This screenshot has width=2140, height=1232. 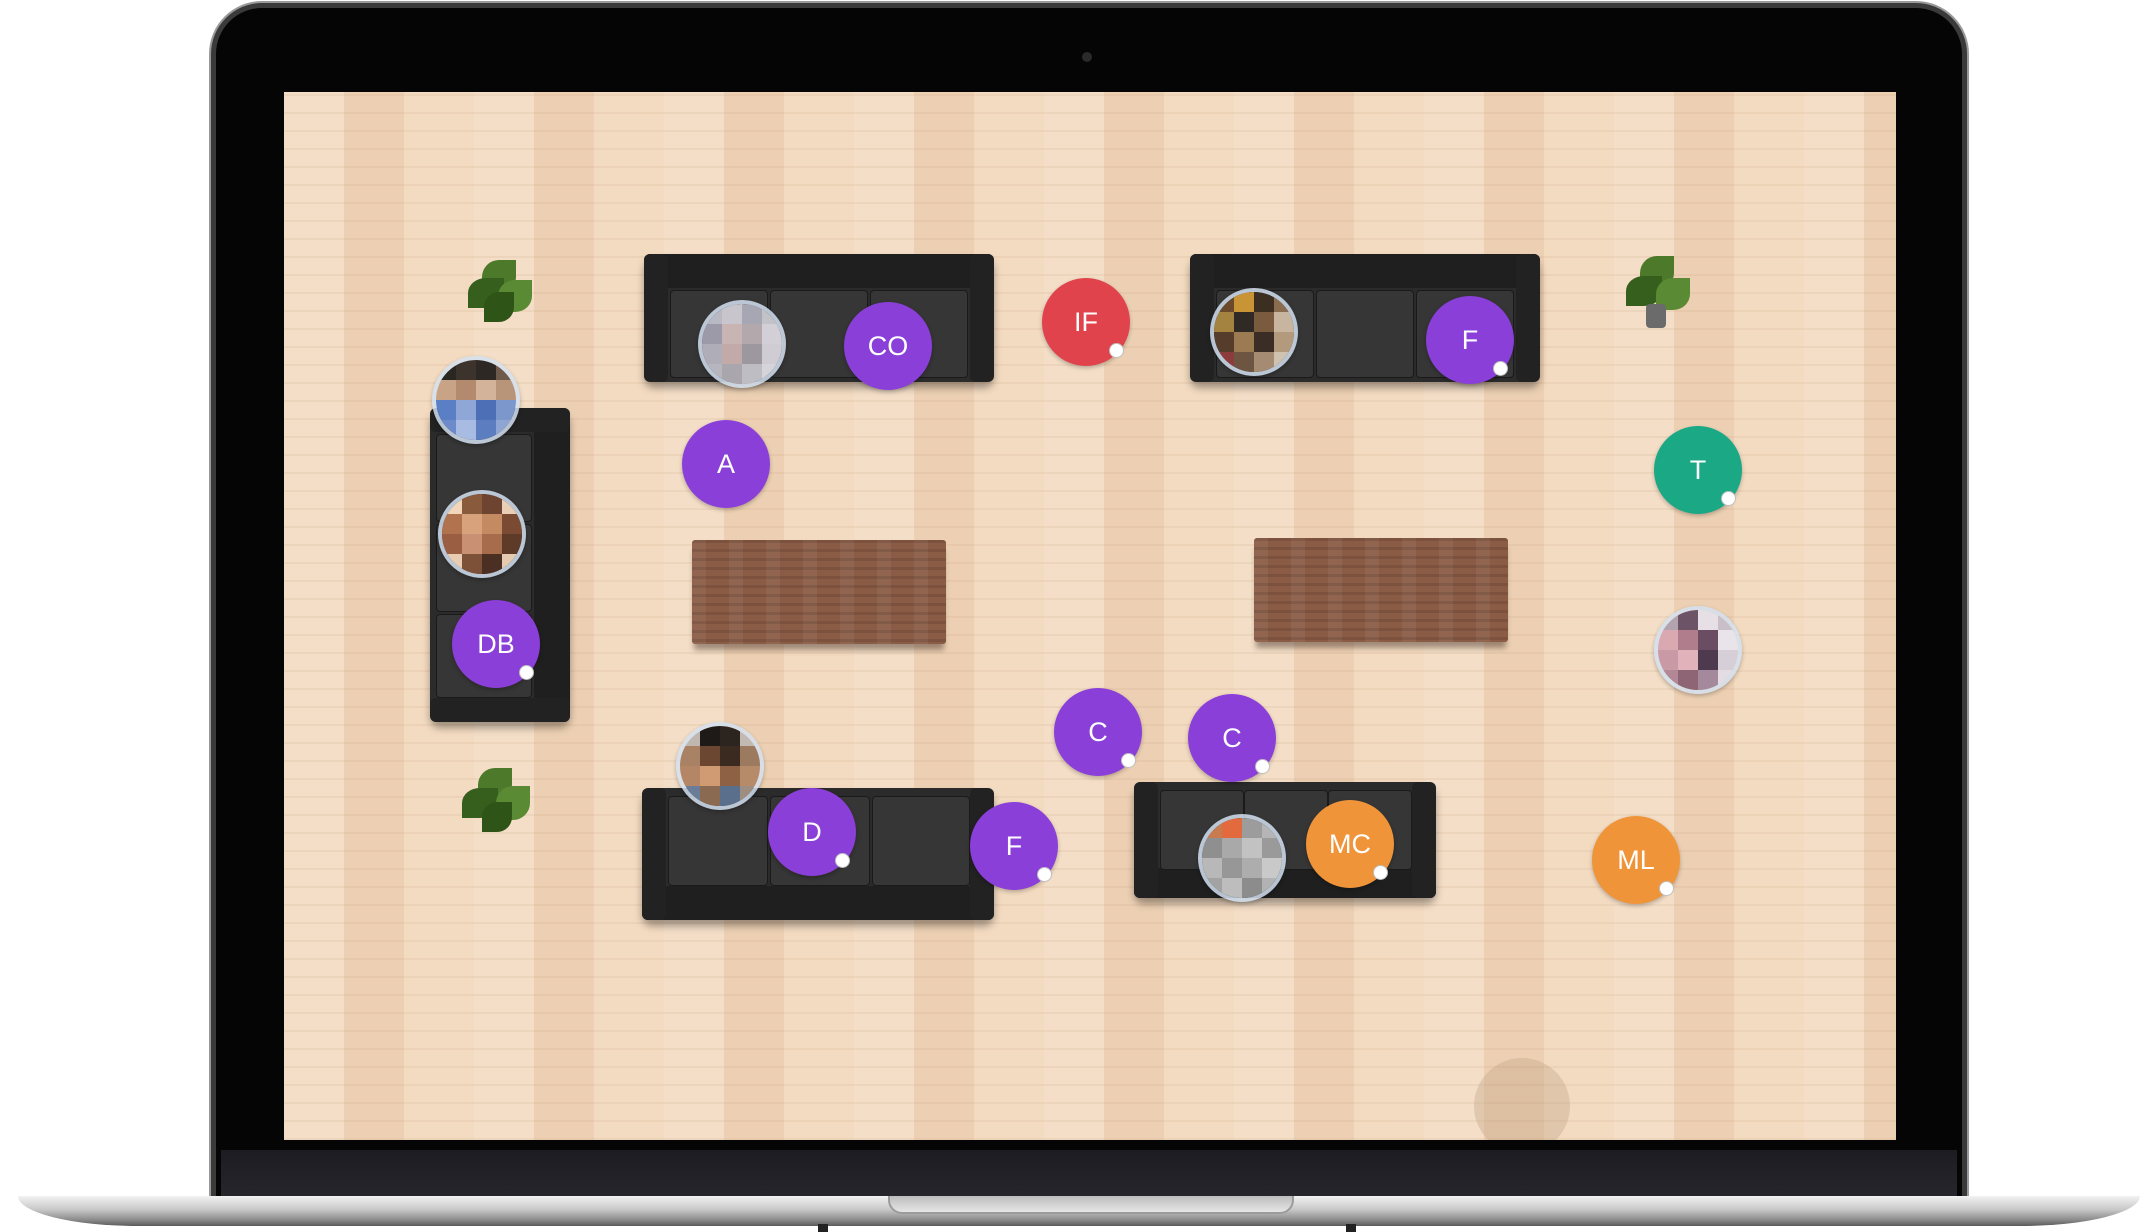 I want to click on laptop-bezel-bottom, so click(x=1089, y=1174).